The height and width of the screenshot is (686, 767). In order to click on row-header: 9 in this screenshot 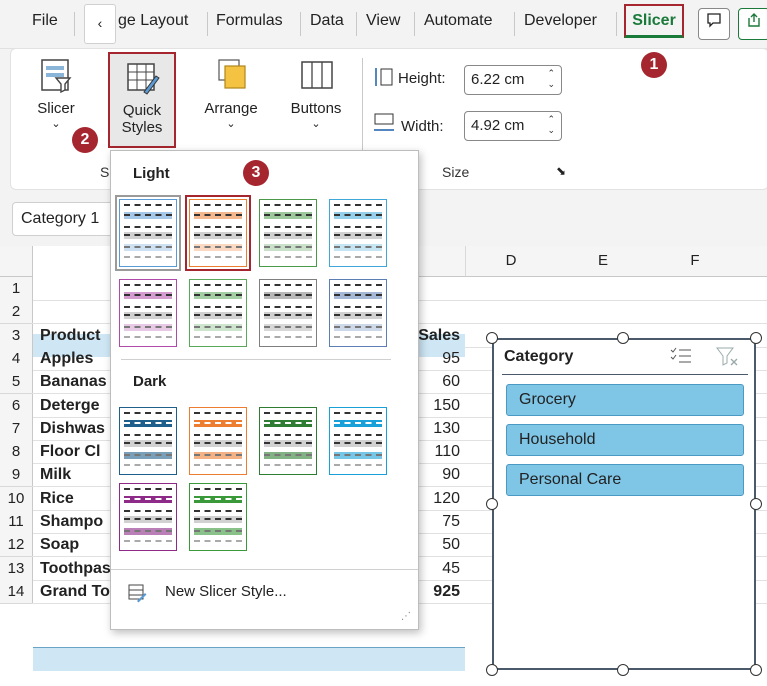, I will do `click(16, 475)`.